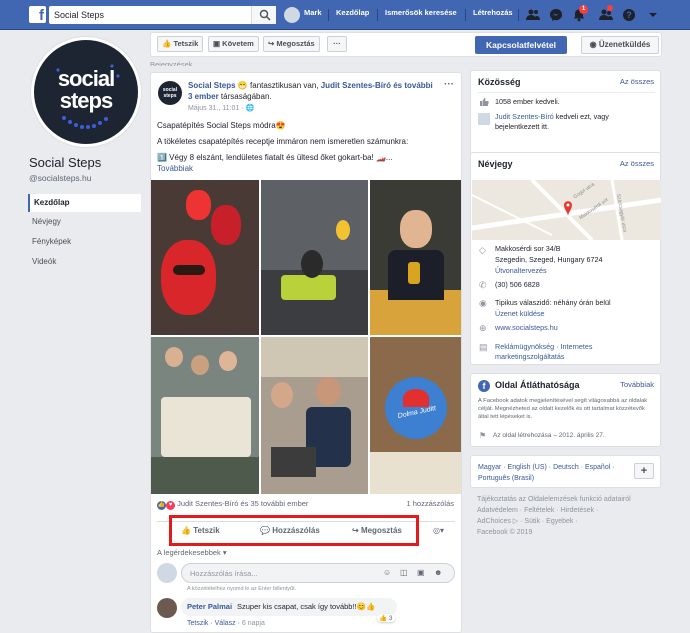 The width and height of the screenshot is (690, 633). Describe the element at coordinates (314, 257) in the screenshot. I see `photo-gokart-track` at that location.